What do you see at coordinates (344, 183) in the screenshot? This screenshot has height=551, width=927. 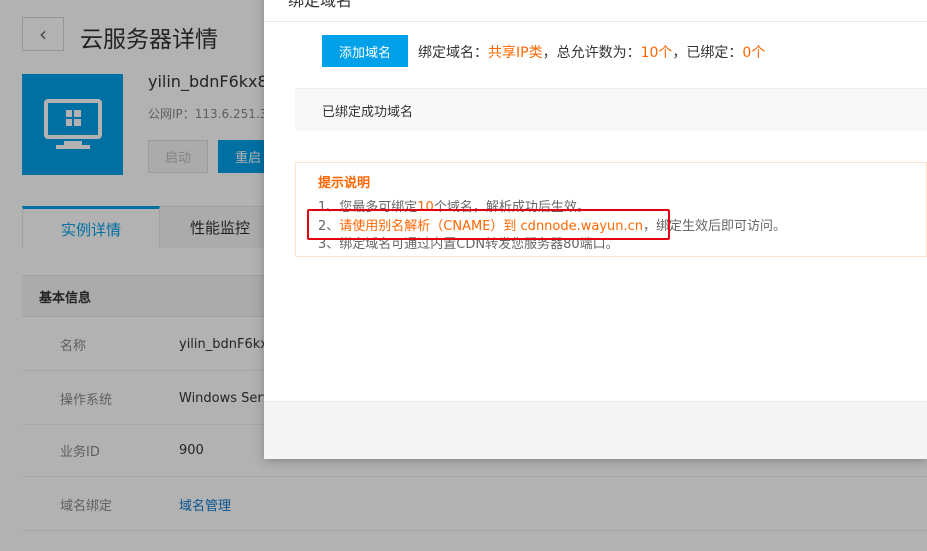 I see `tips-title: 提示说明` at bounding box center [344, 183].